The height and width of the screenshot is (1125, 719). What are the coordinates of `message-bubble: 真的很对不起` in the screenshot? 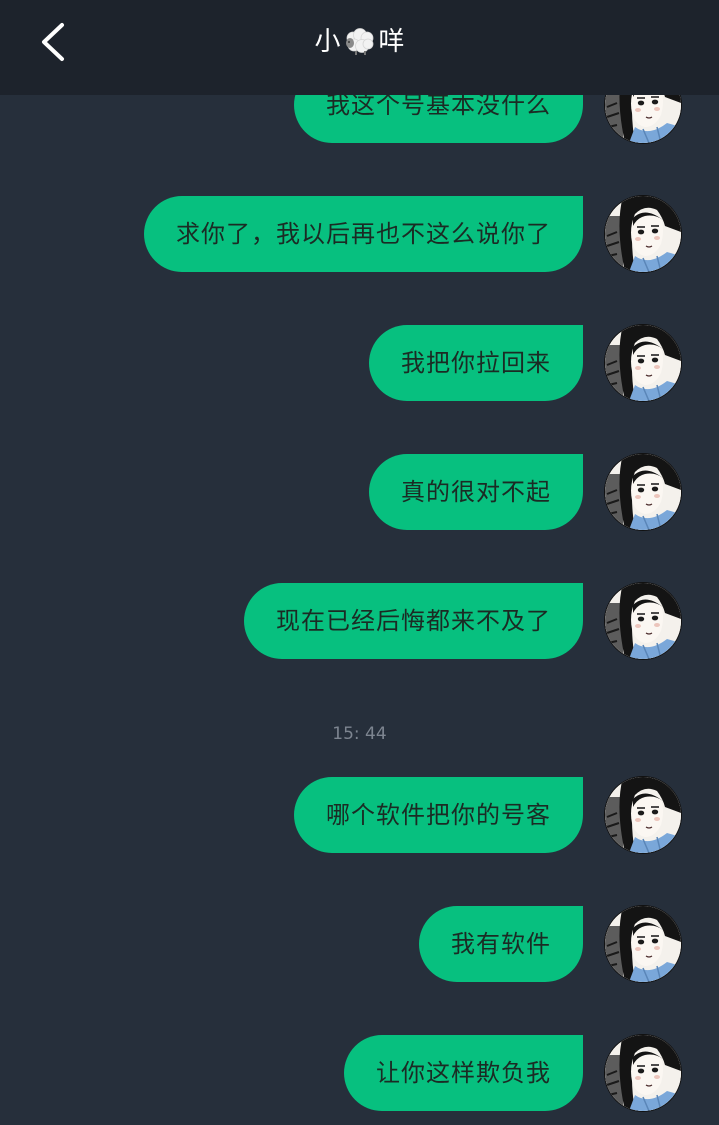 It's located at (476, 492).